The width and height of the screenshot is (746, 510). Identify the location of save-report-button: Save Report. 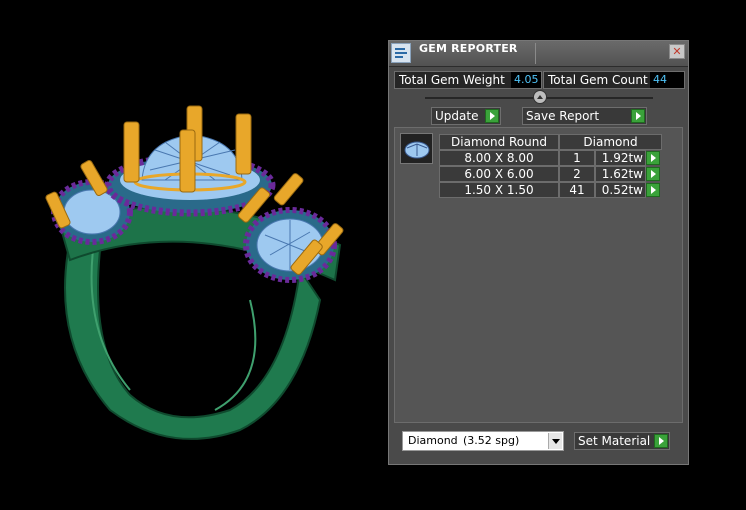
(584, 116).